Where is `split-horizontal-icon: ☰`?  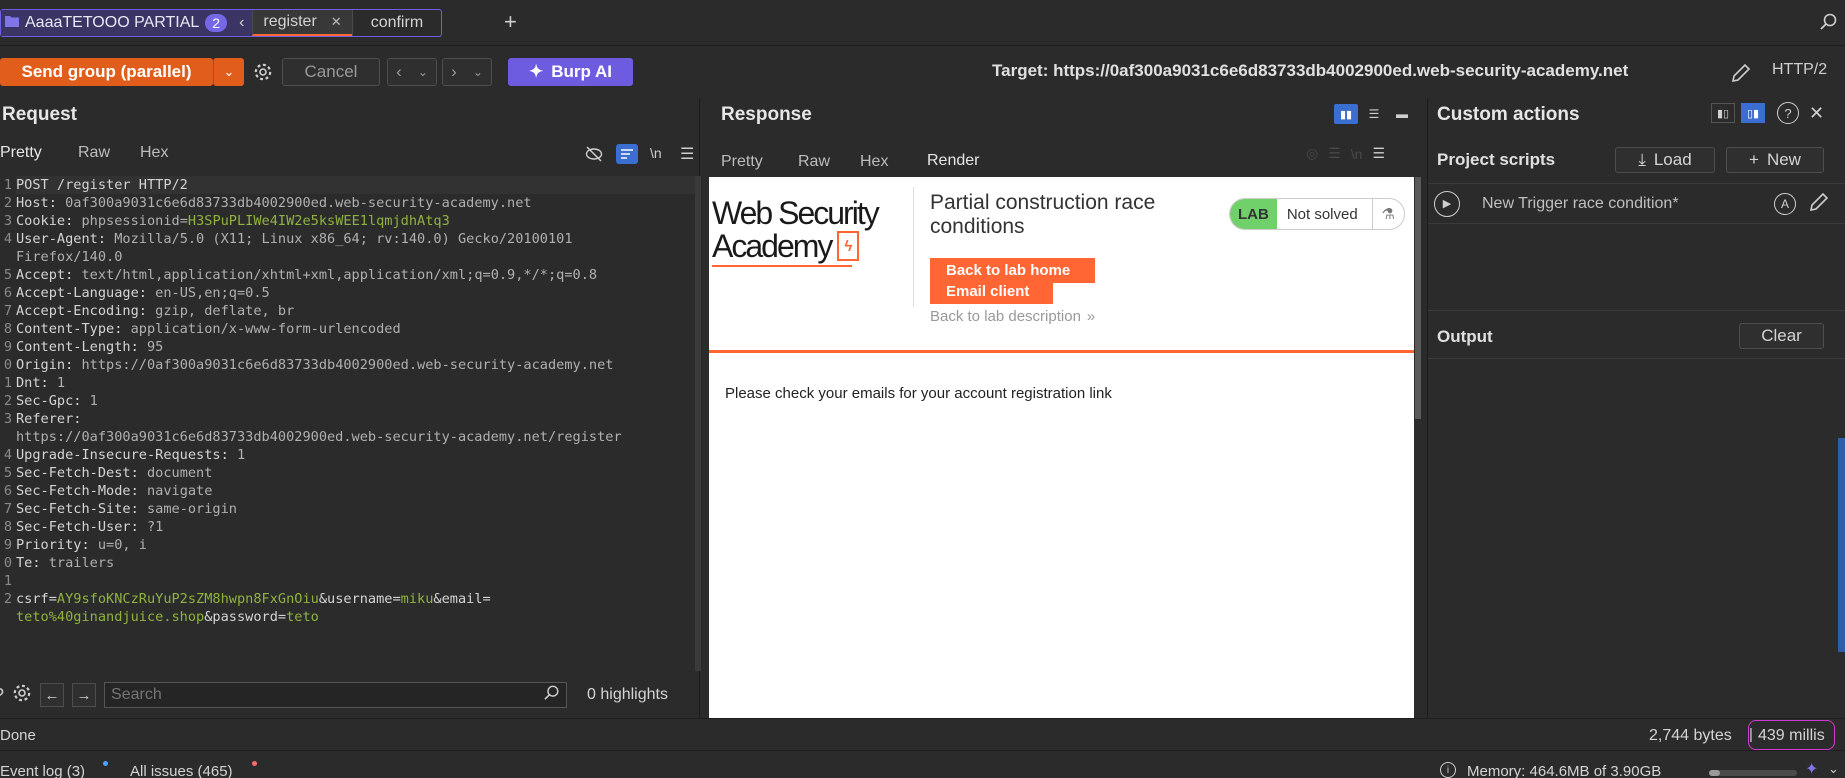
split-horizontal-icon: ☰ is located at coordinates (1374, 114).